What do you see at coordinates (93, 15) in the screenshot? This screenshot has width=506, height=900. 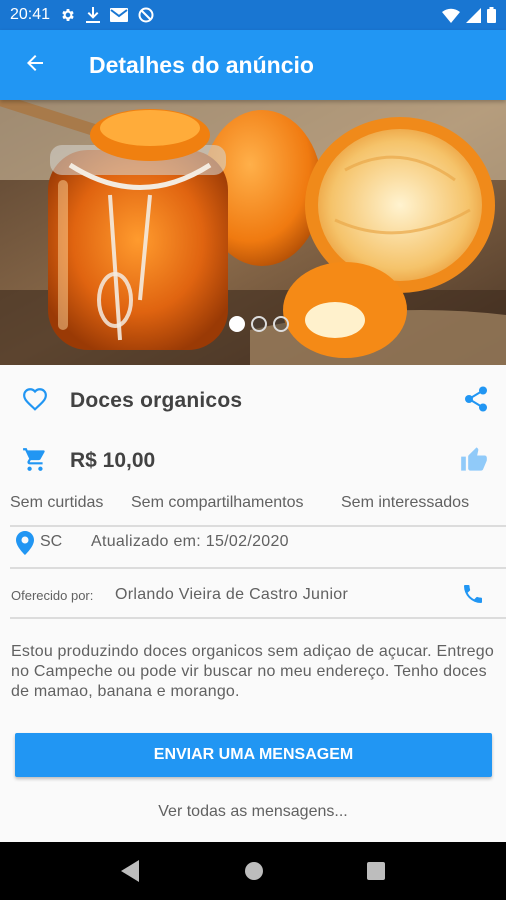 I see `download-icon` at bounding box center [93, 15].